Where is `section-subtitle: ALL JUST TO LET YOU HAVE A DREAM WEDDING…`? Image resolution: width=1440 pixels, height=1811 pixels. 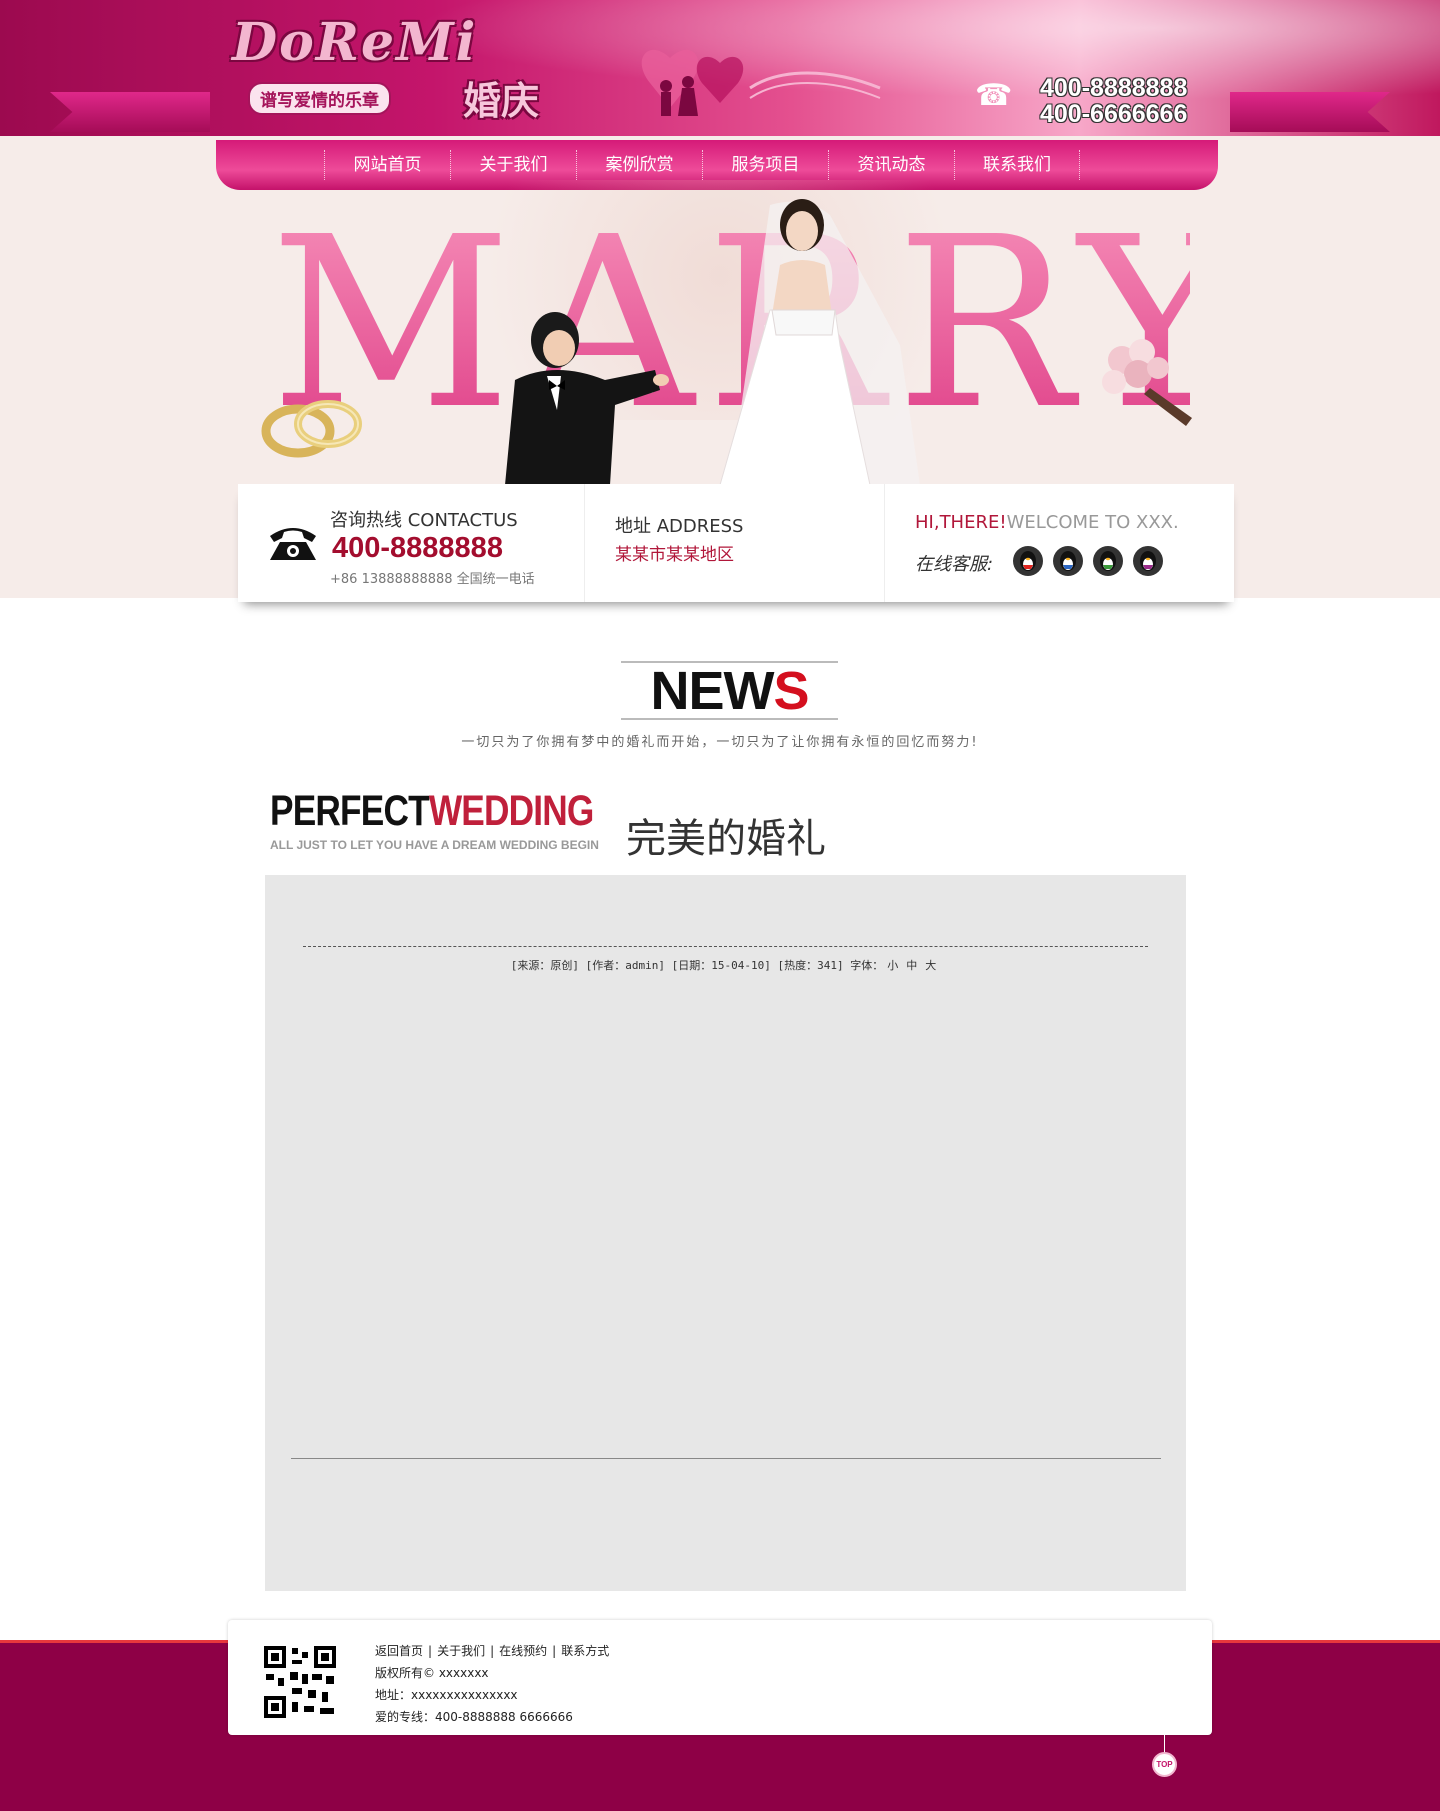 section-subtitle: ALL JUST TO LET YOU HAVE A DREAM WEDDING… is located at coordinates (434, 845).